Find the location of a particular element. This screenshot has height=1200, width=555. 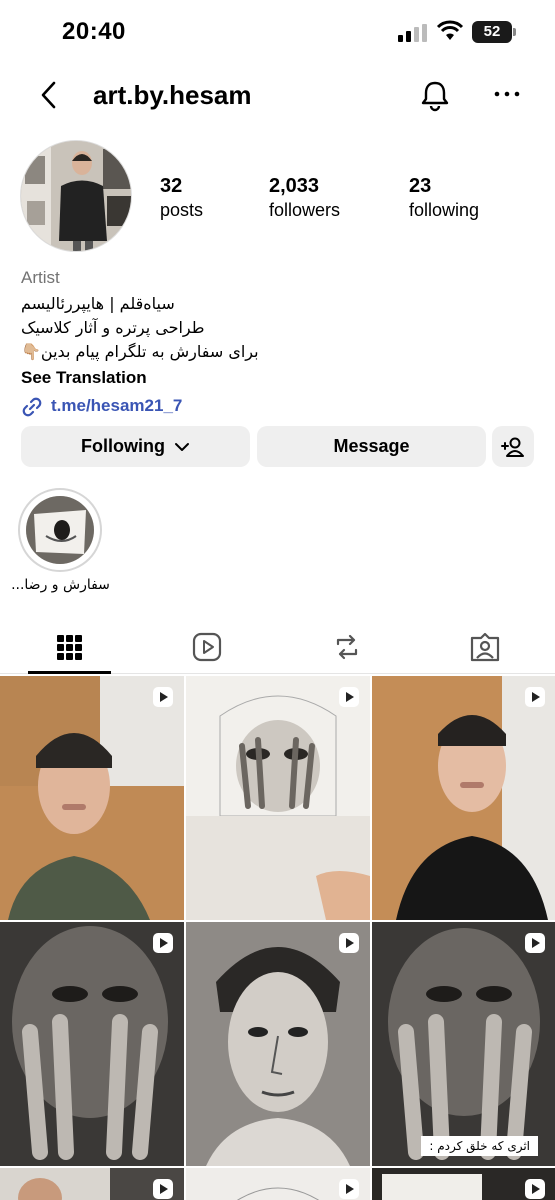

following-button-label: Following is located at coordinates (123, 446).